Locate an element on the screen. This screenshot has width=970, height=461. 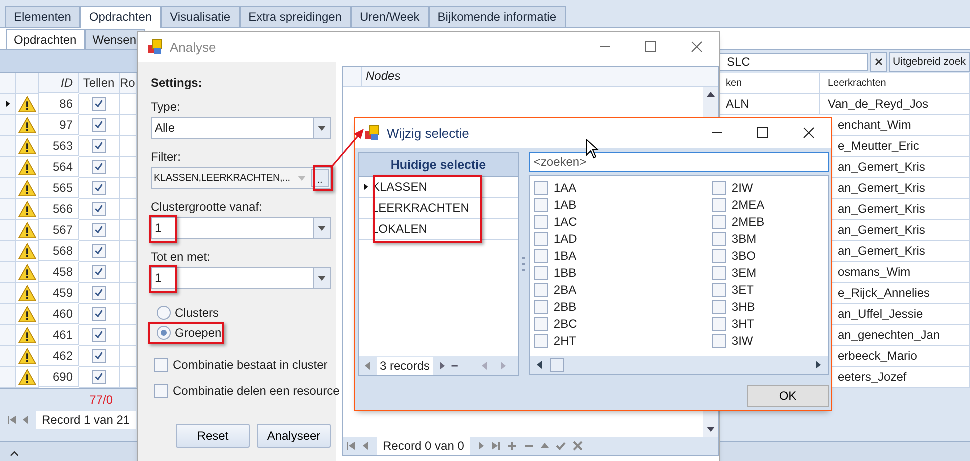
checkbox-label: 1BB is located at coordinates (565, 273).